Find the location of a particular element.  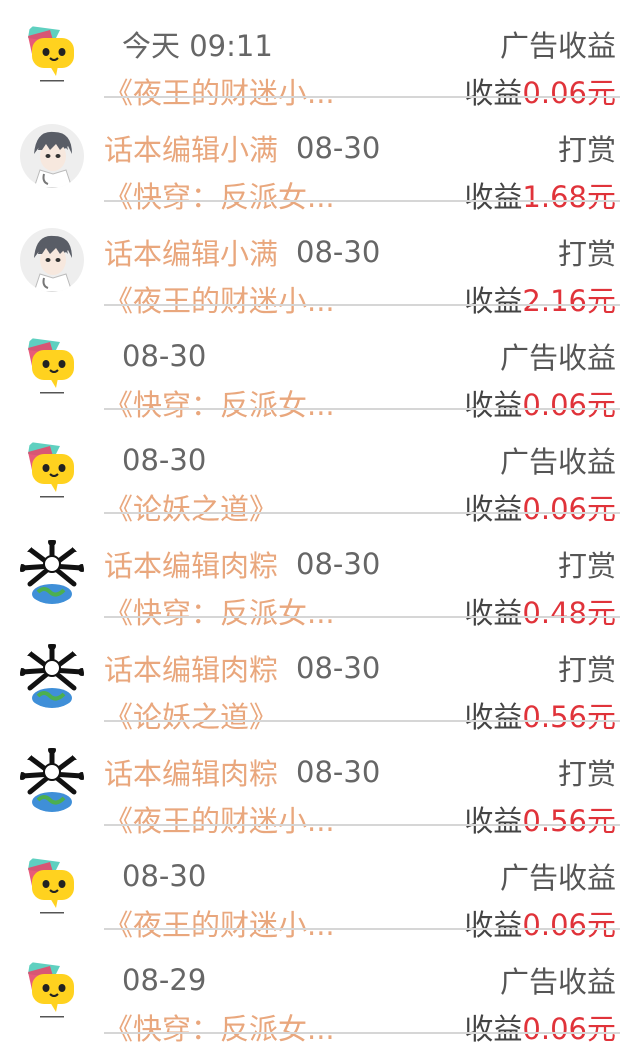

list-item: 话本编辑肉粽 08-30 打赏 《论妖之道》 收益0.56元 is located at coordinates (320, 684).